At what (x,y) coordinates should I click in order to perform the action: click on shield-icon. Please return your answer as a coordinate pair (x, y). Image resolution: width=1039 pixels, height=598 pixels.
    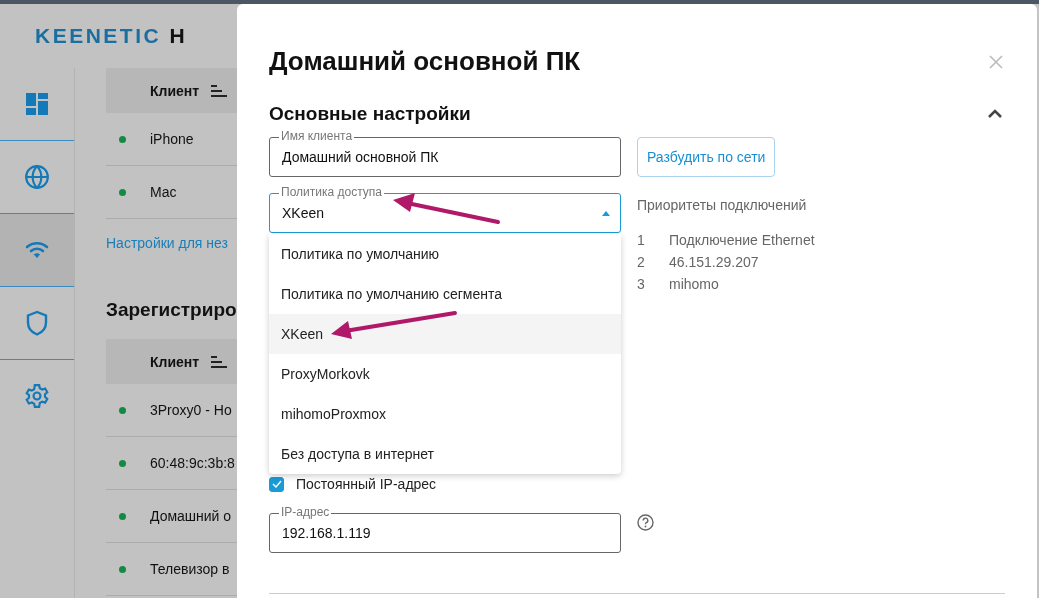
    Looking at the image, I should click on (37, 323).